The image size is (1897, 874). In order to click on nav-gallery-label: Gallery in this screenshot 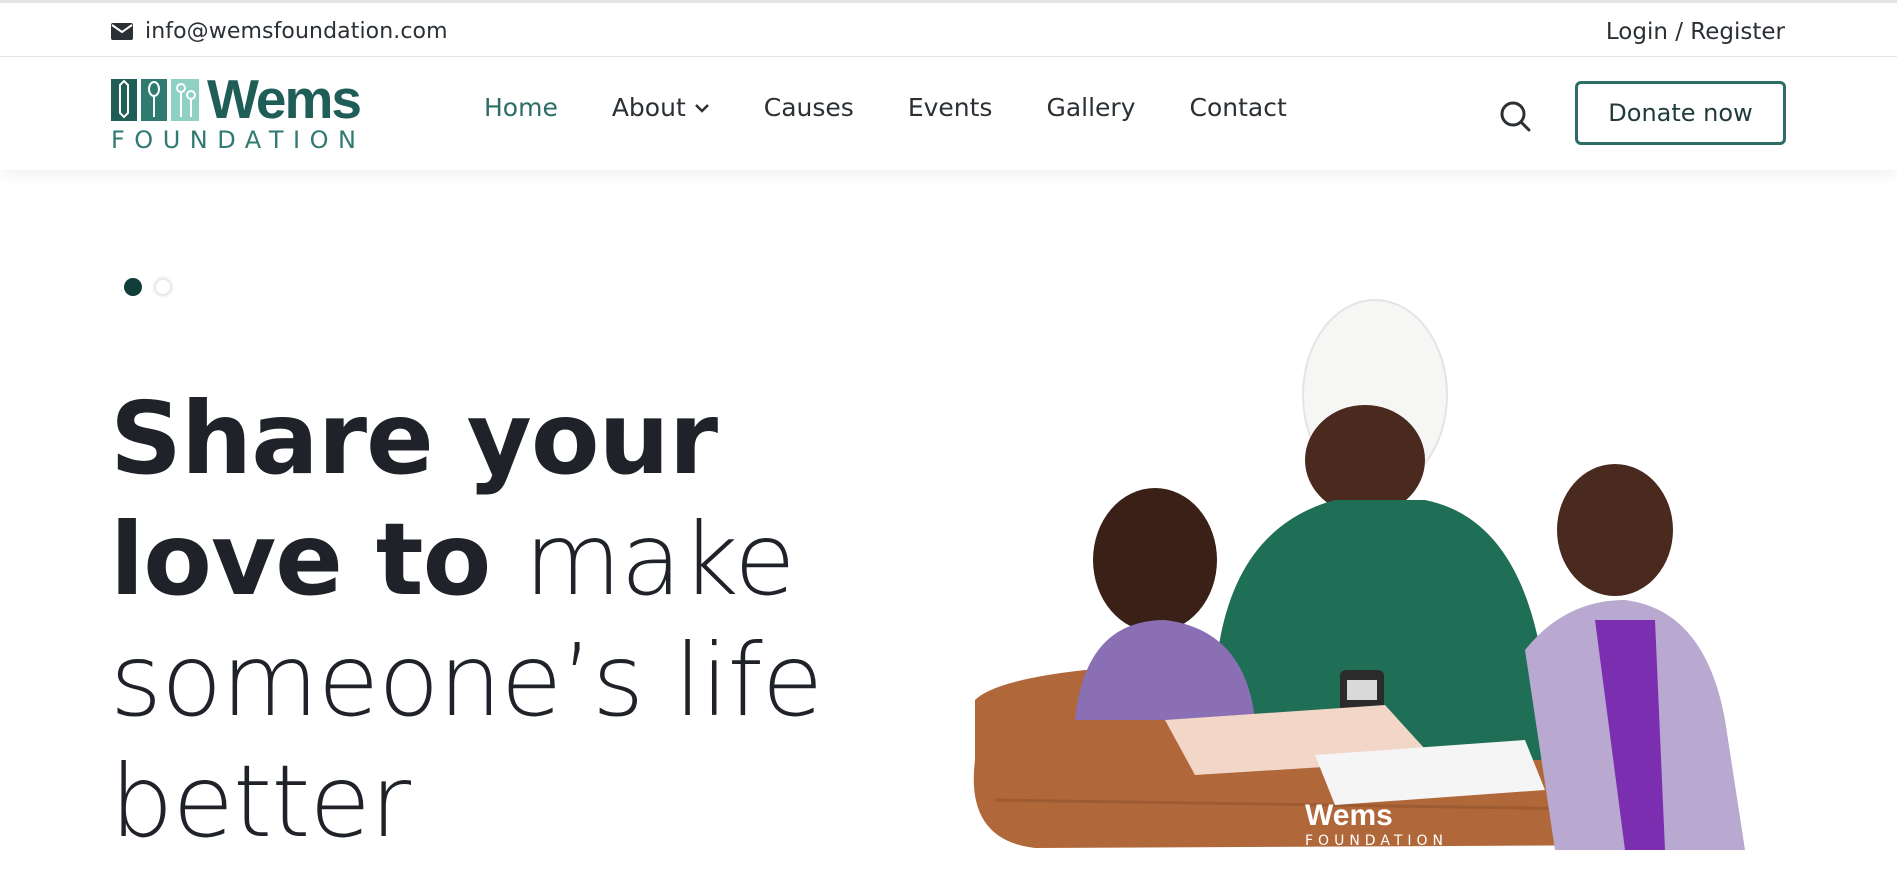, I will do `click(1091, 107)`.